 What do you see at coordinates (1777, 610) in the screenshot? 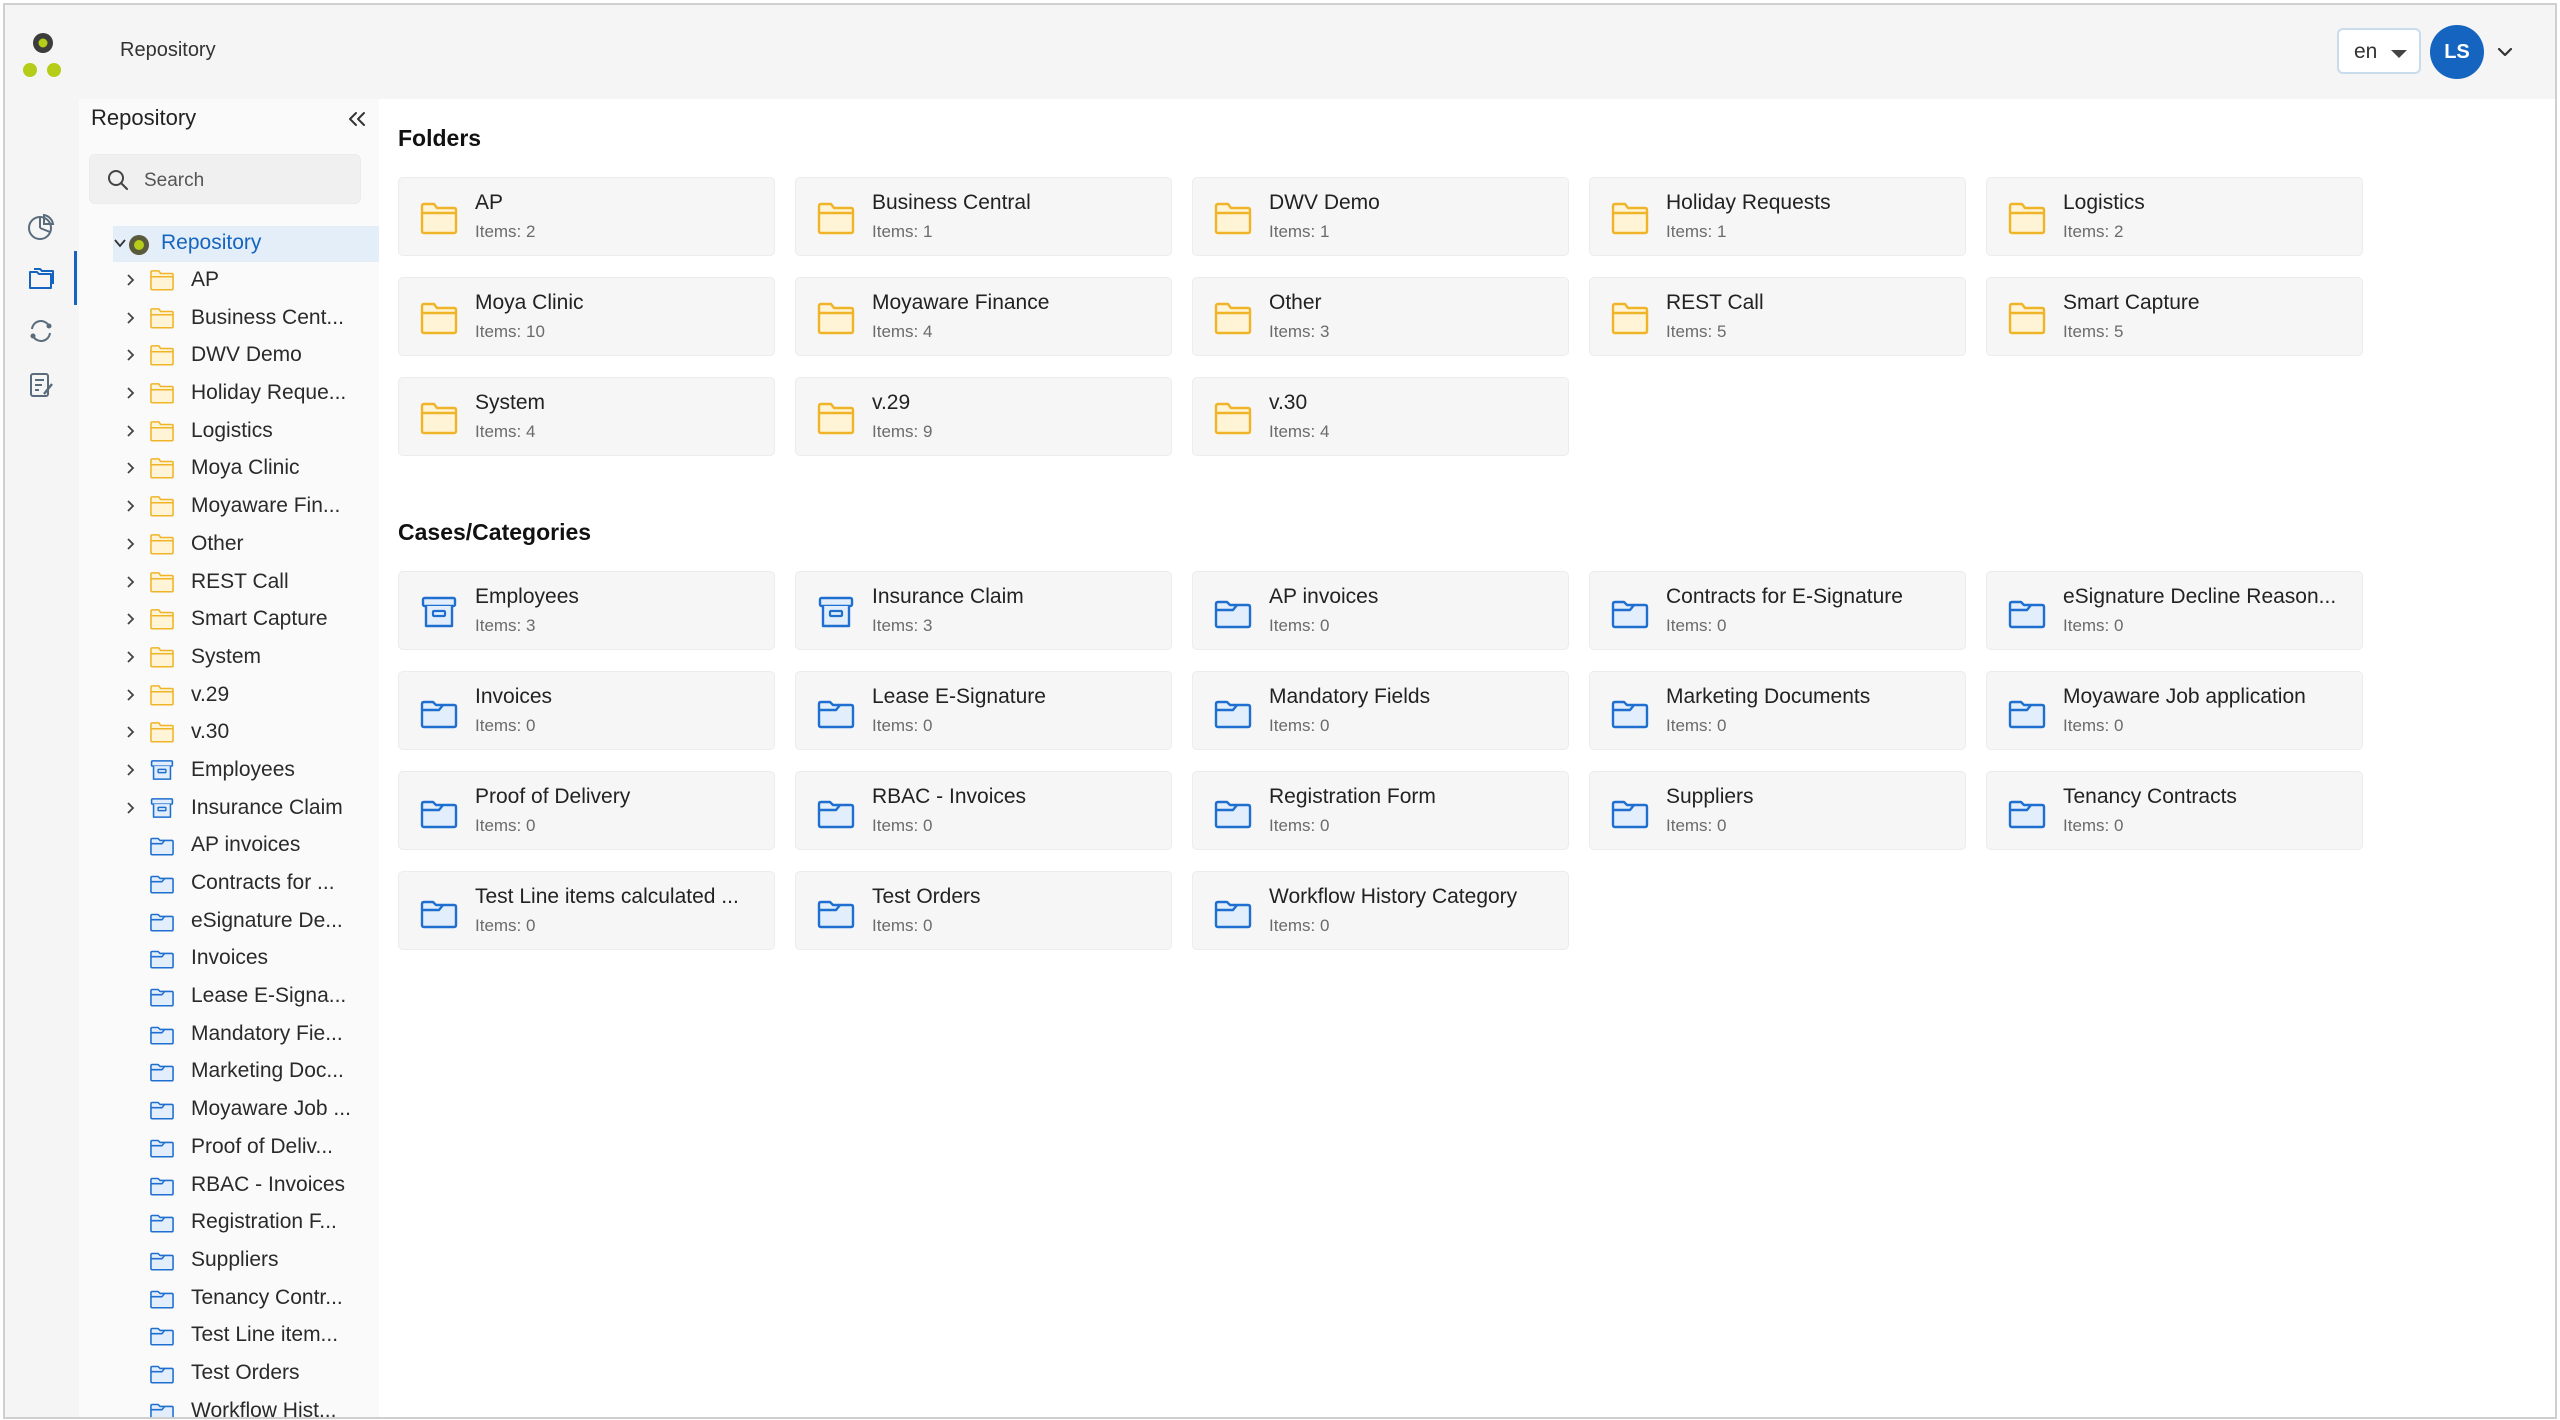
I see `category-card: Contracts for E-Signature Items: 0` at bounding box center [1777, 610].